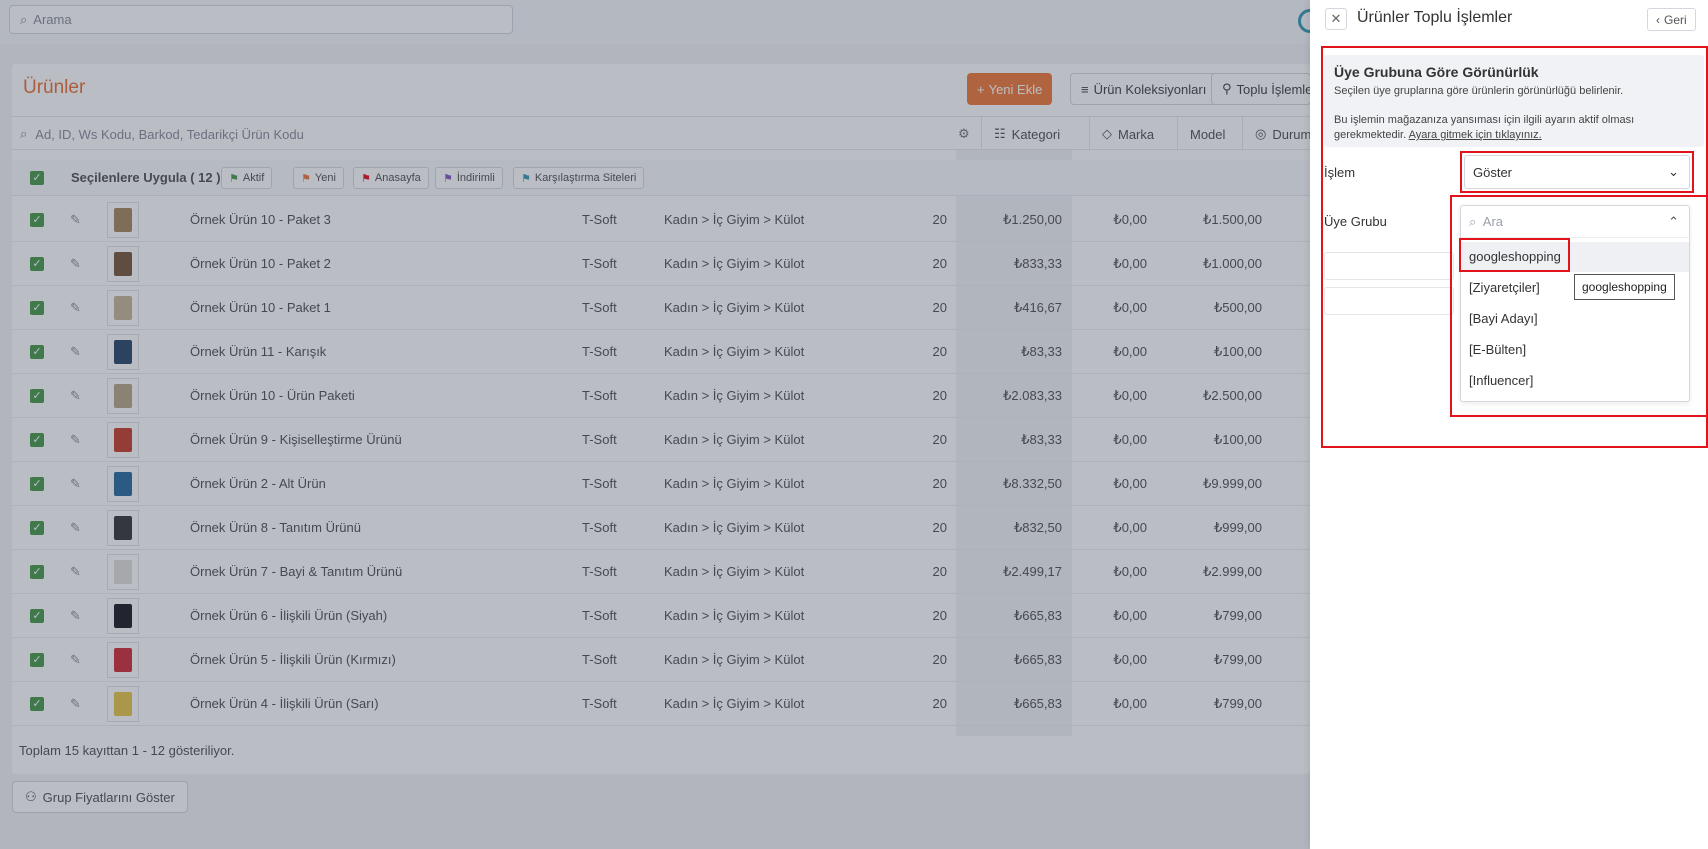  Describe the element at coordinates (1658, 19) in the screenshot. I see `chevron-left-icon: ‹` at that location.